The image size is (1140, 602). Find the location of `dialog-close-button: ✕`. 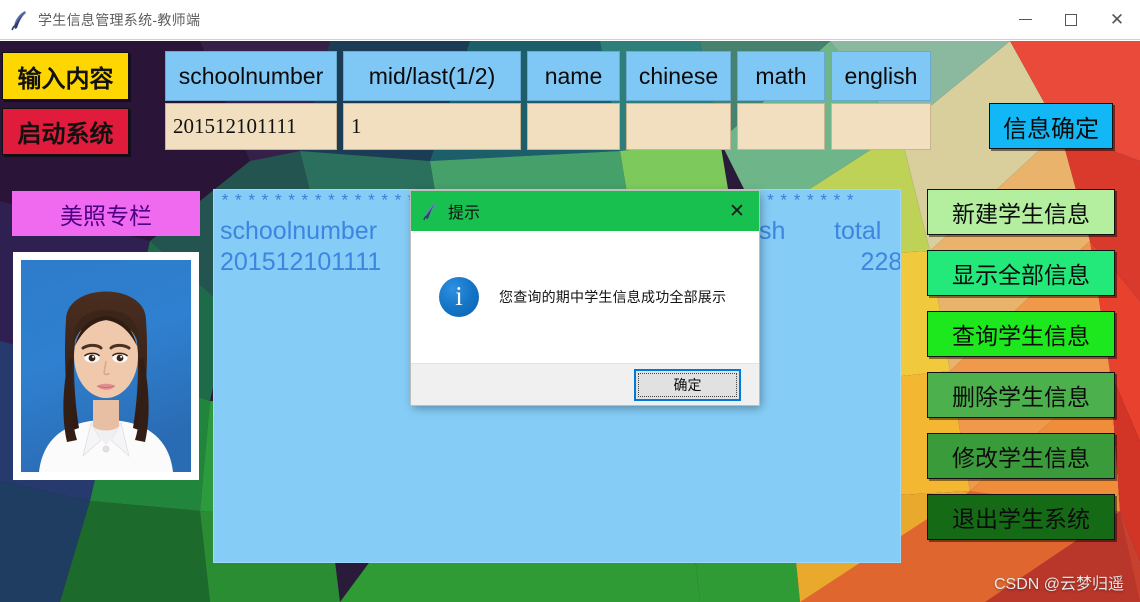

dialog-close-button: ✕ is located at coordinates (737, 211).